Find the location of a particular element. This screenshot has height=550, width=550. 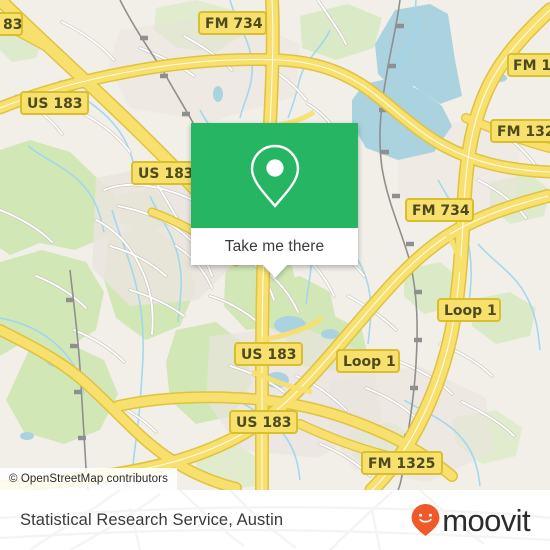

location-popup-card: Take me there is located at coordinates (274, 200).